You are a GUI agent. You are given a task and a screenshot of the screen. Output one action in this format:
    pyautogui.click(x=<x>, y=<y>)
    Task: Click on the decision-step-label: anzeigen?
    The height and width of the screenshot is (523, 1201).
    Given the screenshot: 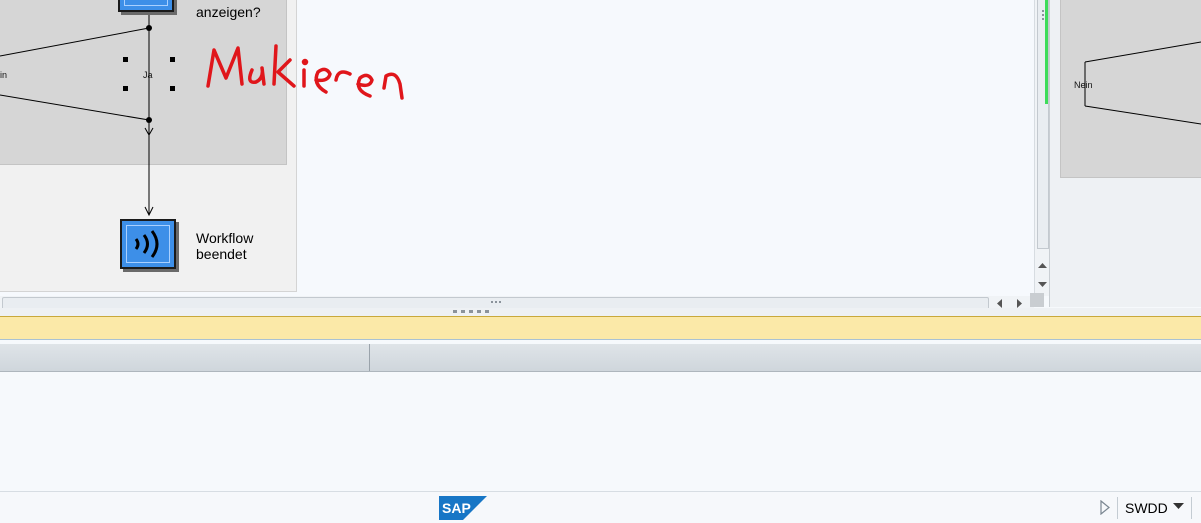 What is the action you would take?
    pyautogui.click(x=228, y=12)
    